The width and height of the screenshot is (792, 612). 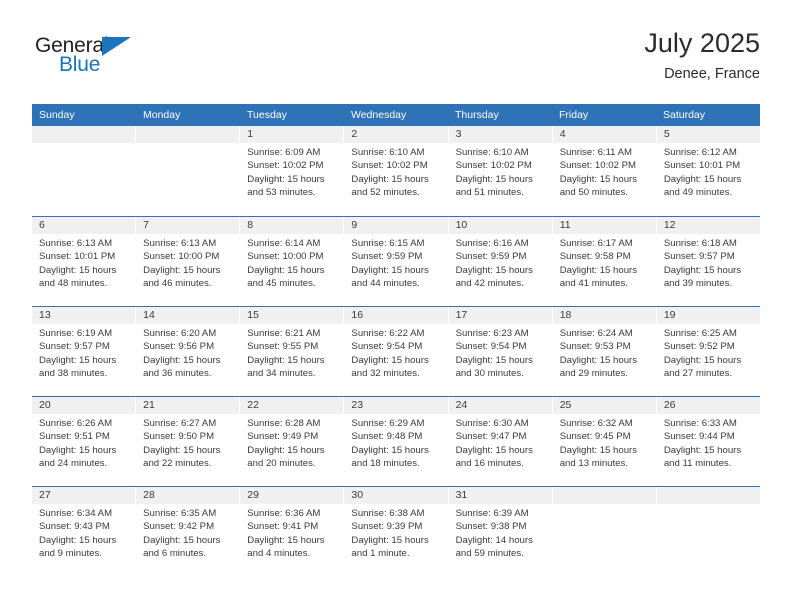 What do you see at coordinates (712, 74) in the screenshot?
I see `page-subtitle: Denee, France` at bounding box center [712, 74].